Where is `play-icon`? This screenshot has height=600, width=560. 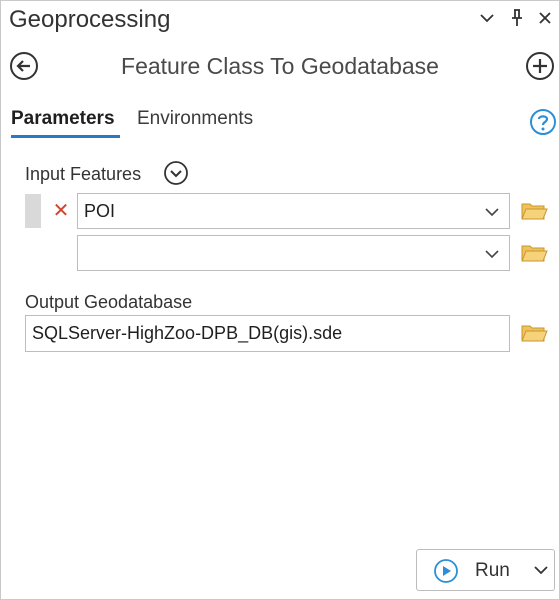
play-icon is located at coordinates (446, 571).